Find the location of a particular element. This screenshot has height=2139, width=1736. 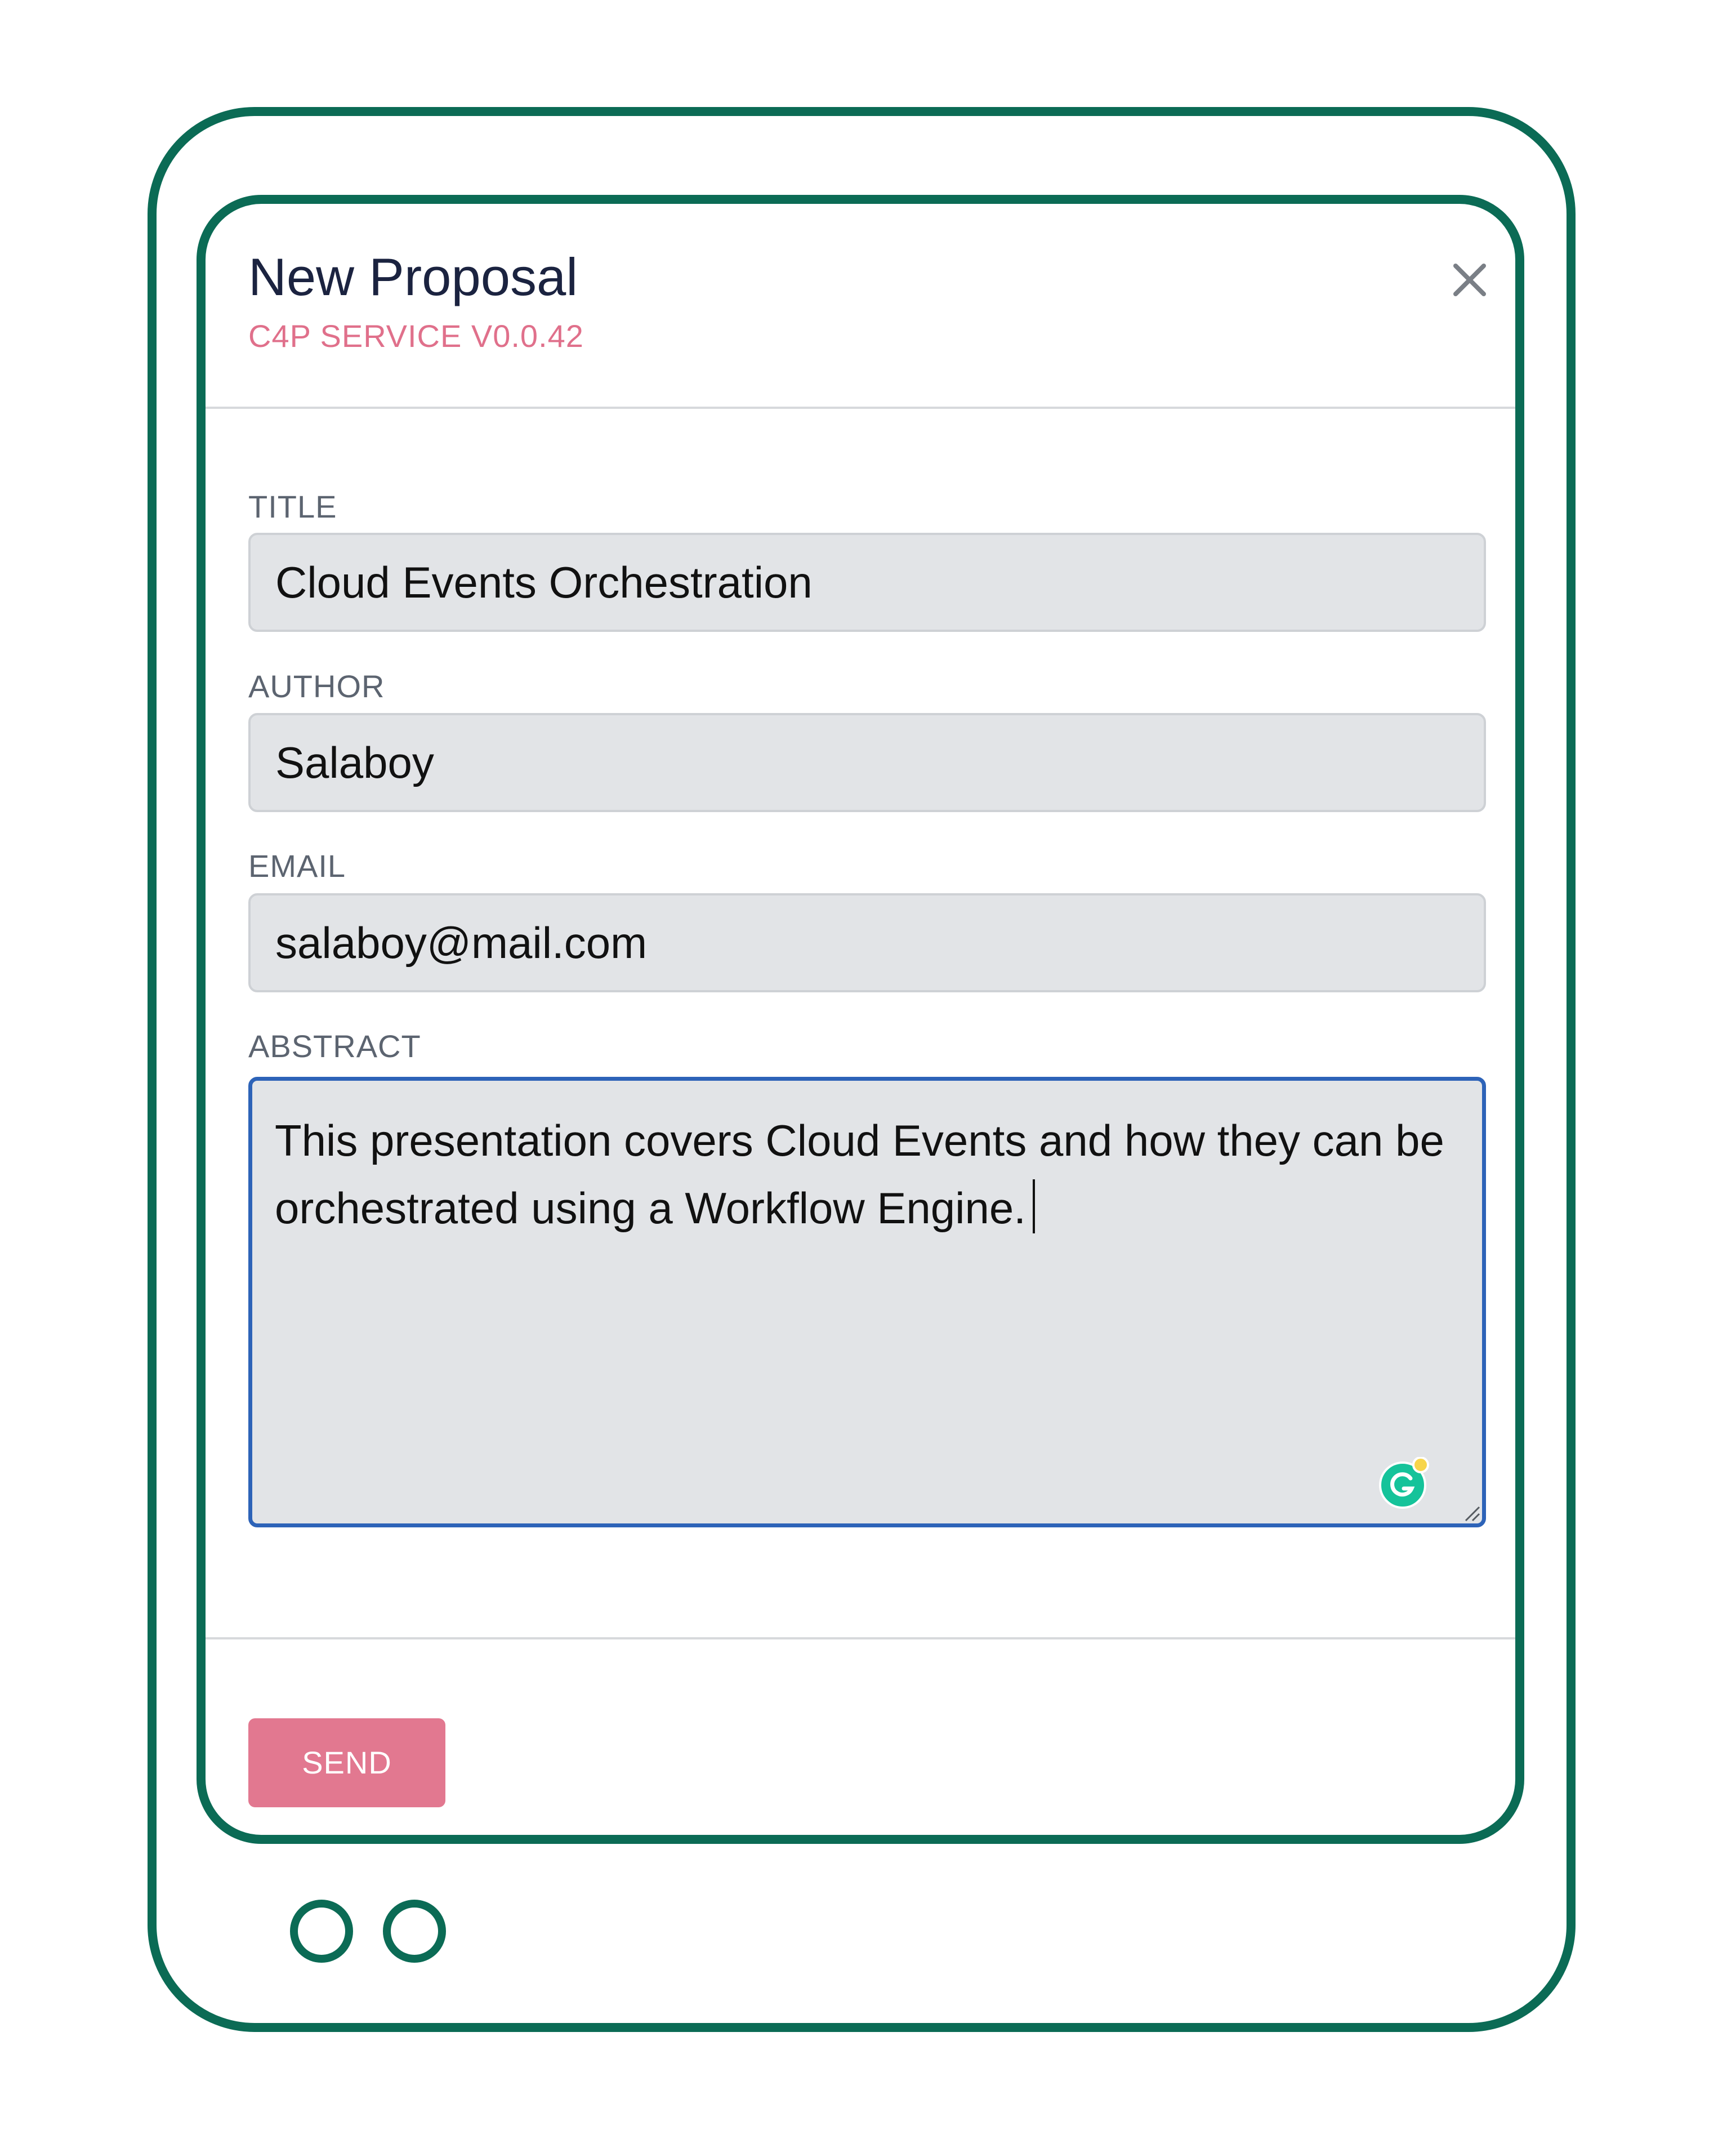

email-label: EMAIL is located at coordinates (297, 866).